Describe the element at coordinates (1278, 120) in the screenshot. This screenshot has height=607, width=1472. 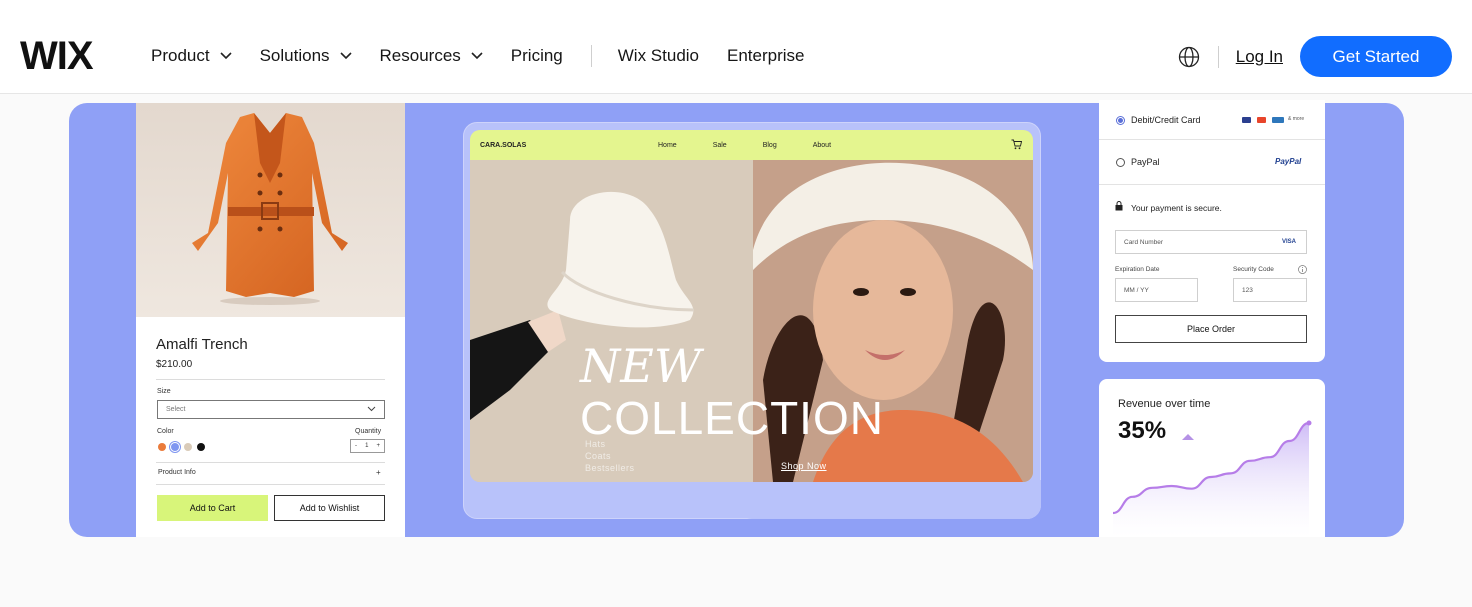
I see `amex-logo-icon` at that location.